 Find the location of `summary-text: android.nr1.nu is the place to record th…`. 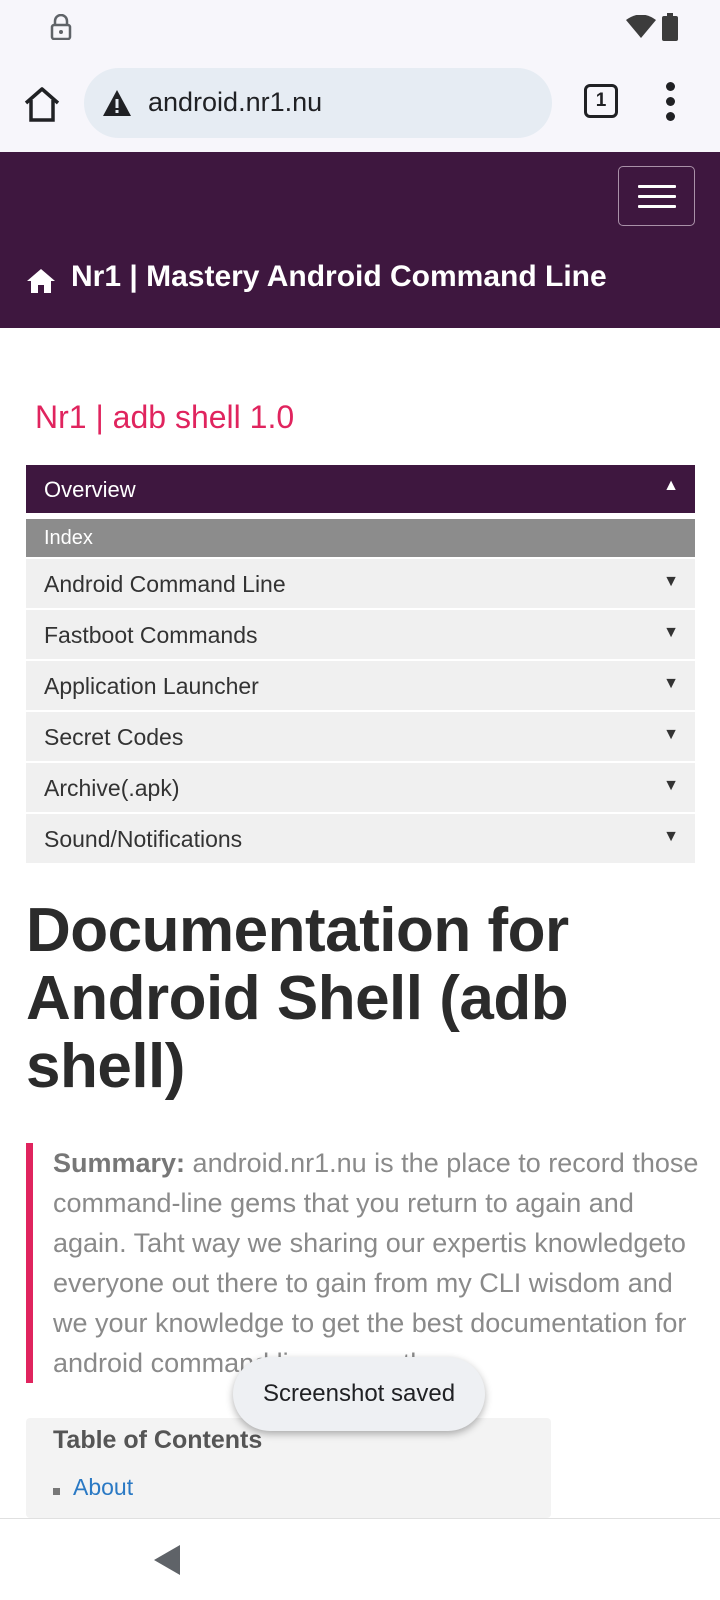

summary-text: android.nr1.nu is the place to record th… is located at coordinates (376, 1263).